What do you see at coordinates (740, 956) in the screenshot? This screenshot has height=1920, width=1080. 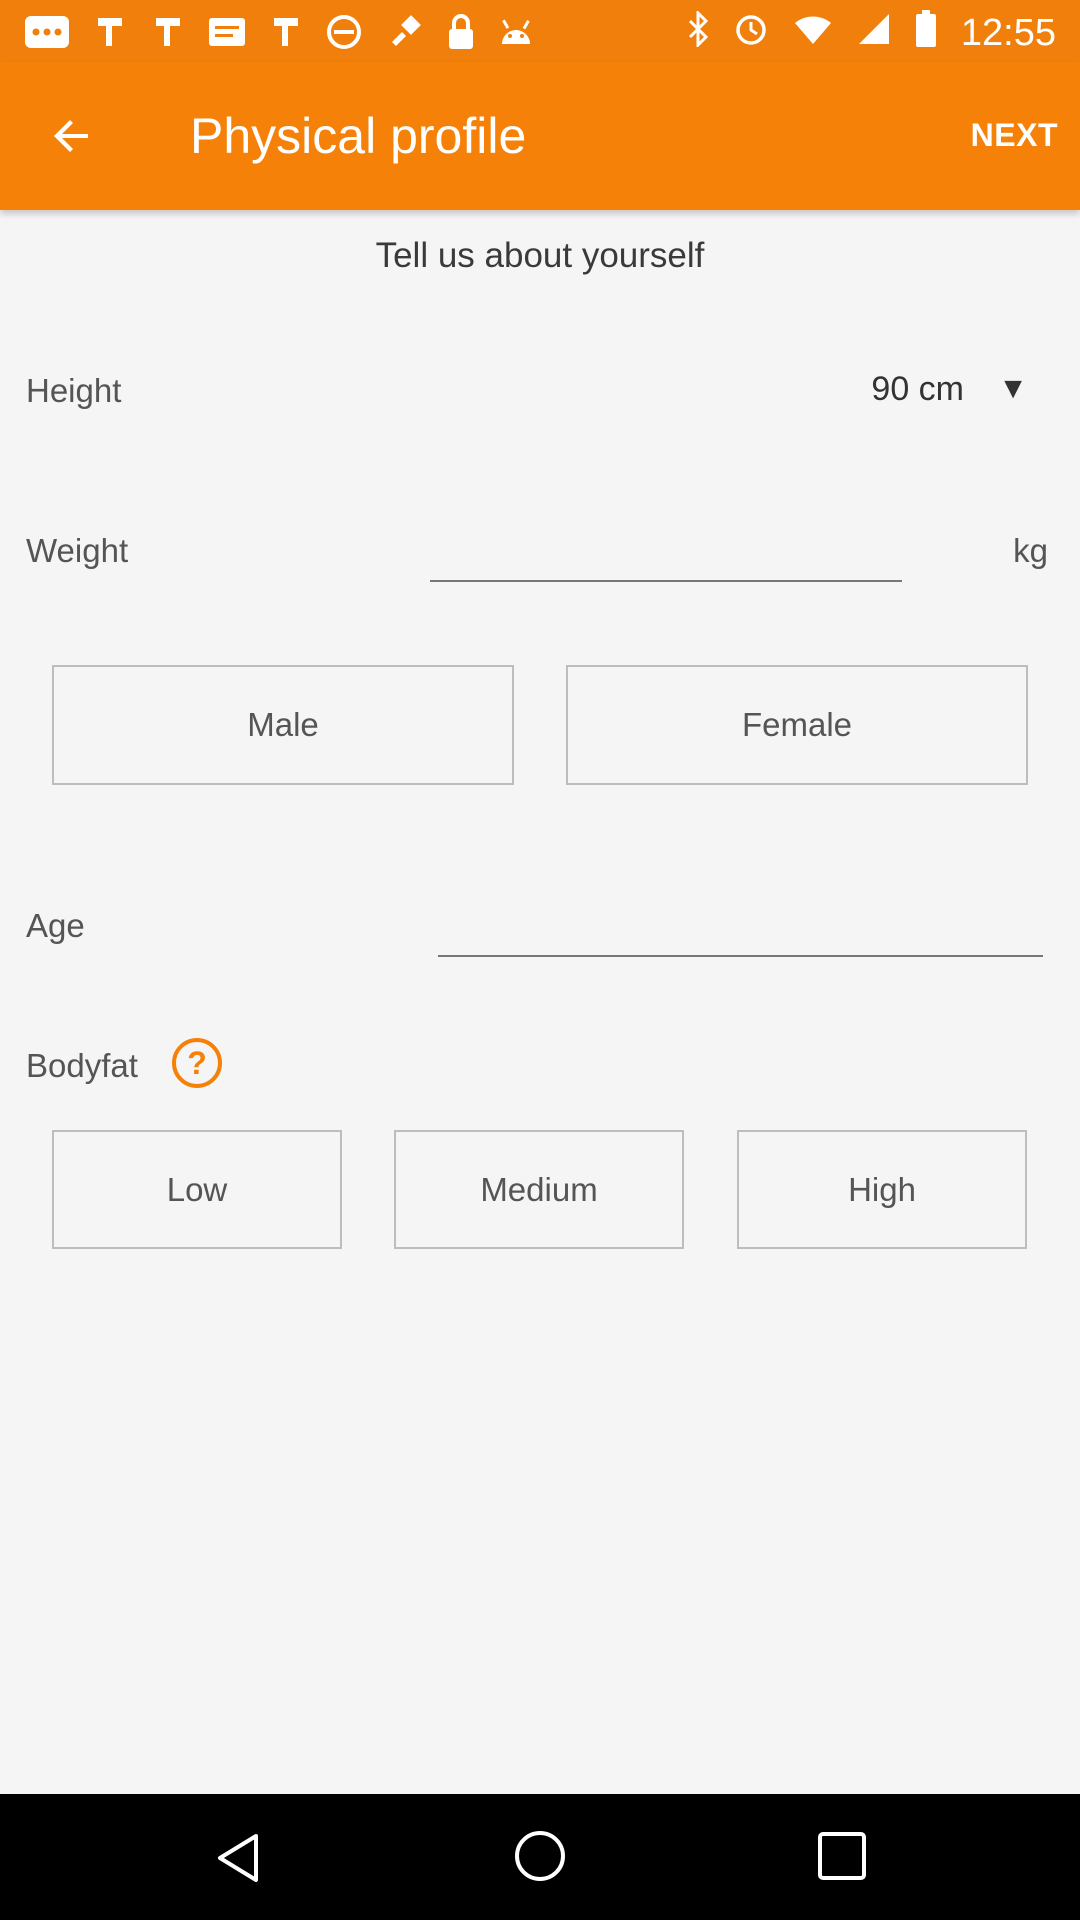 I see `age-input-underline` at bounding box center [740, 956].